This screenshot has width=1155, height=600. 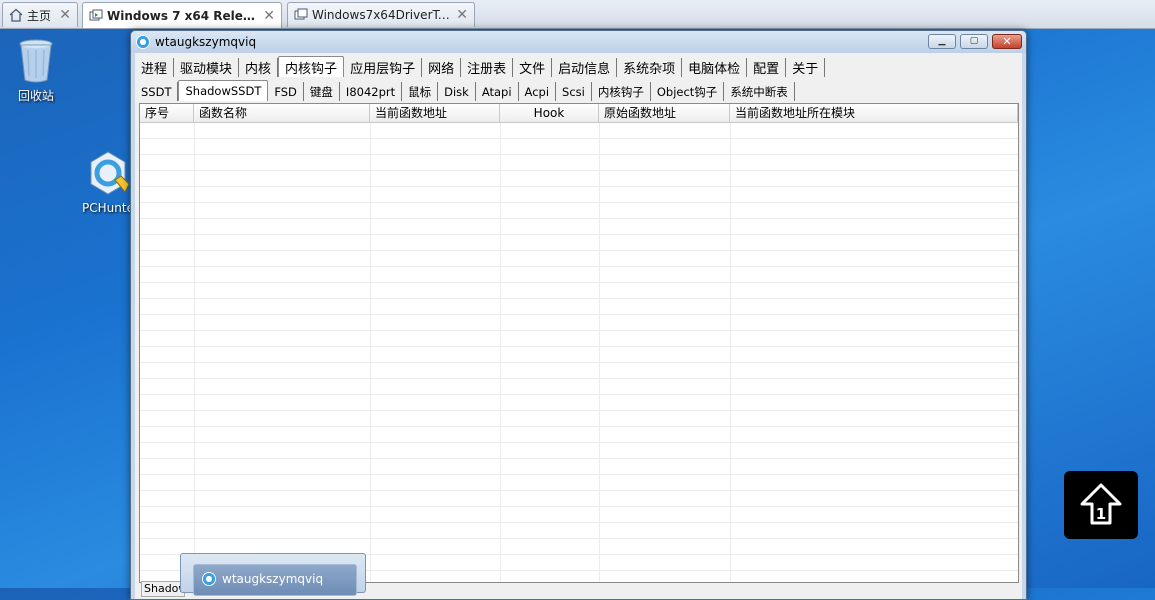 I want to click on sub-tab-12: 系统中断表, so click(x=759, y=91).